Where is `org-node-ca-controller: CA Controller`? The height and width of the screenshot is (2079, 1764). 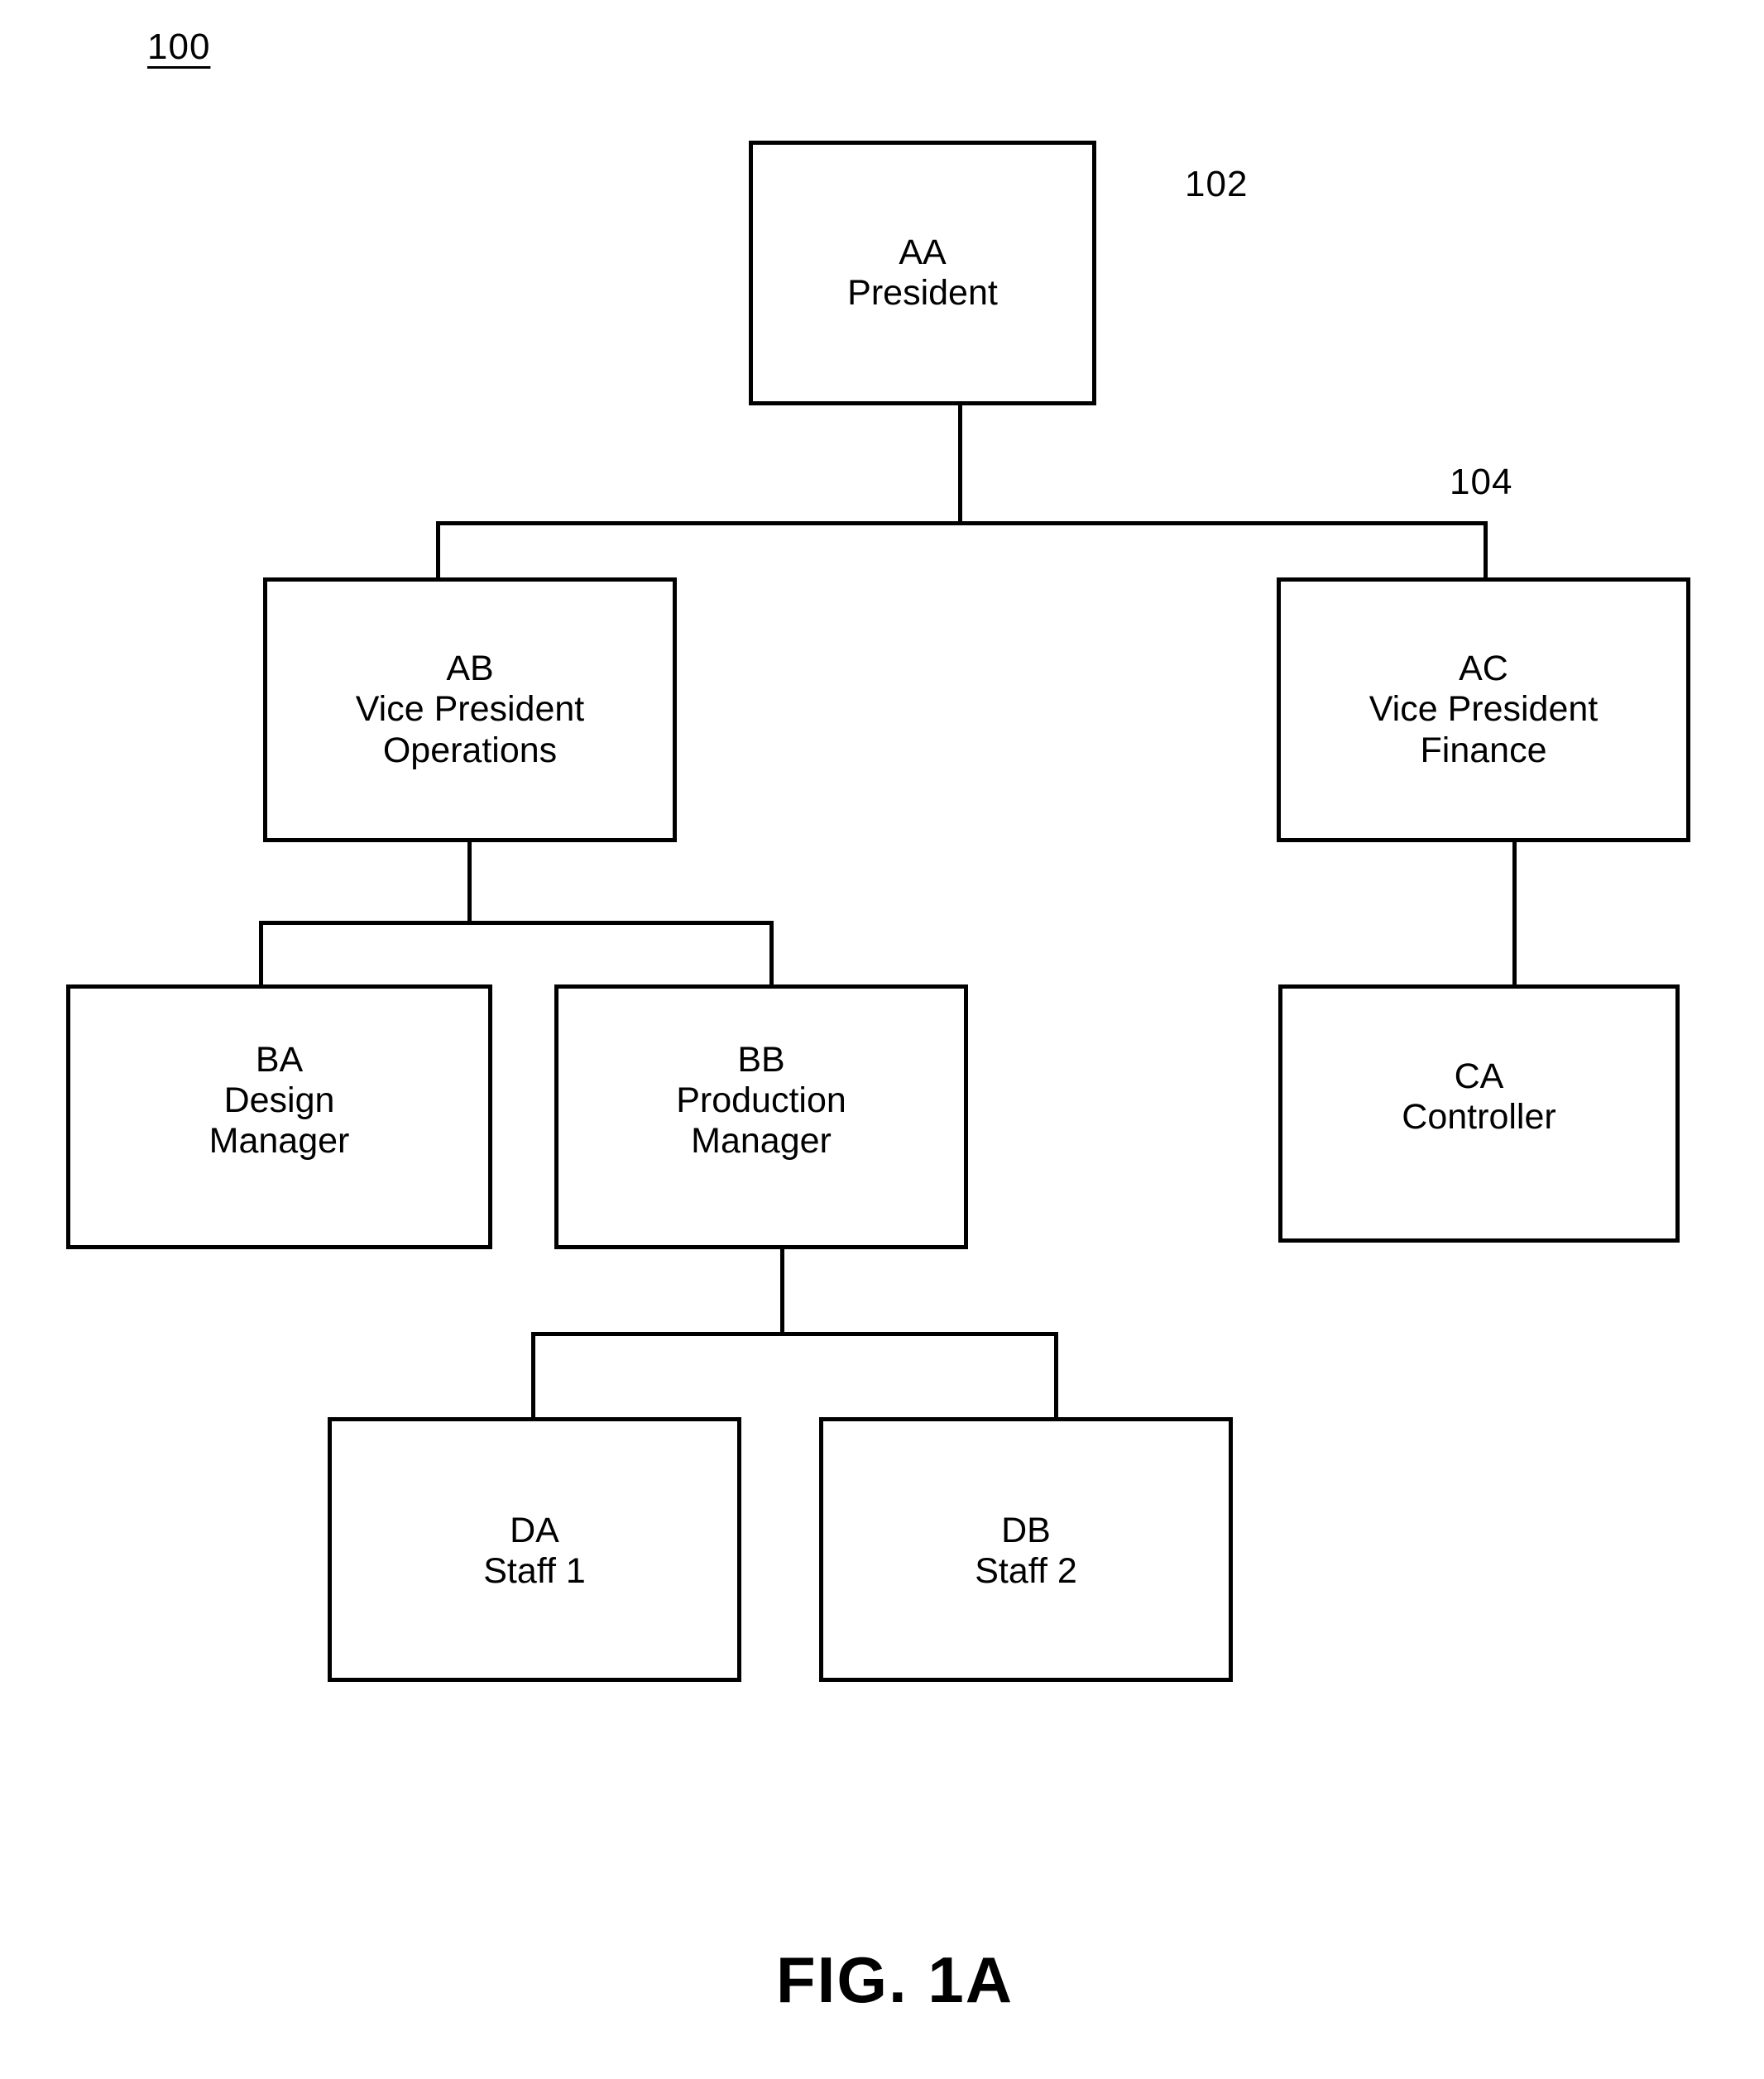 org-node-ca-controller: CA Controller is located at coordinates (1479, 1113).